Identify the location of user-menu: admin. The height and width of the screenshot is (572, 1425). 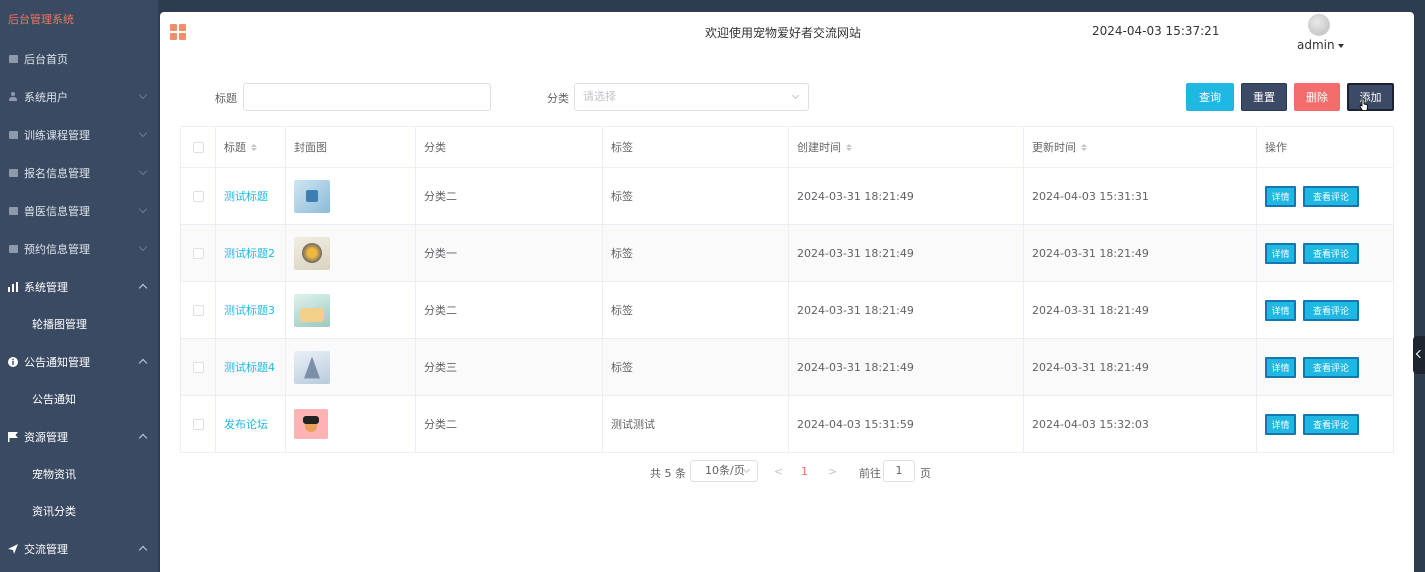
(1320, 45).